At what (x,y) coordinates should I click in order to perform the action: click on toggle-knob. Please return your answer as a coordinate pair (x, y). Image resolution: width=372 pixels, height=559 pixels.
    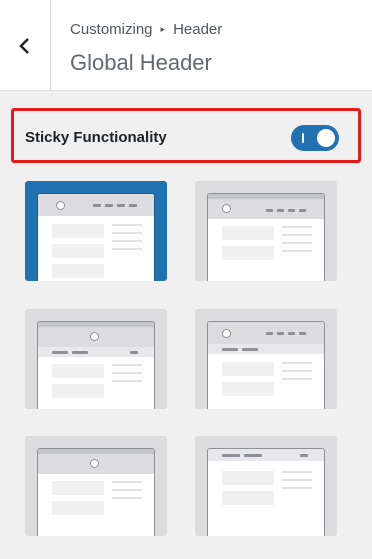
    Looking at the image, I should click on (326, 138).